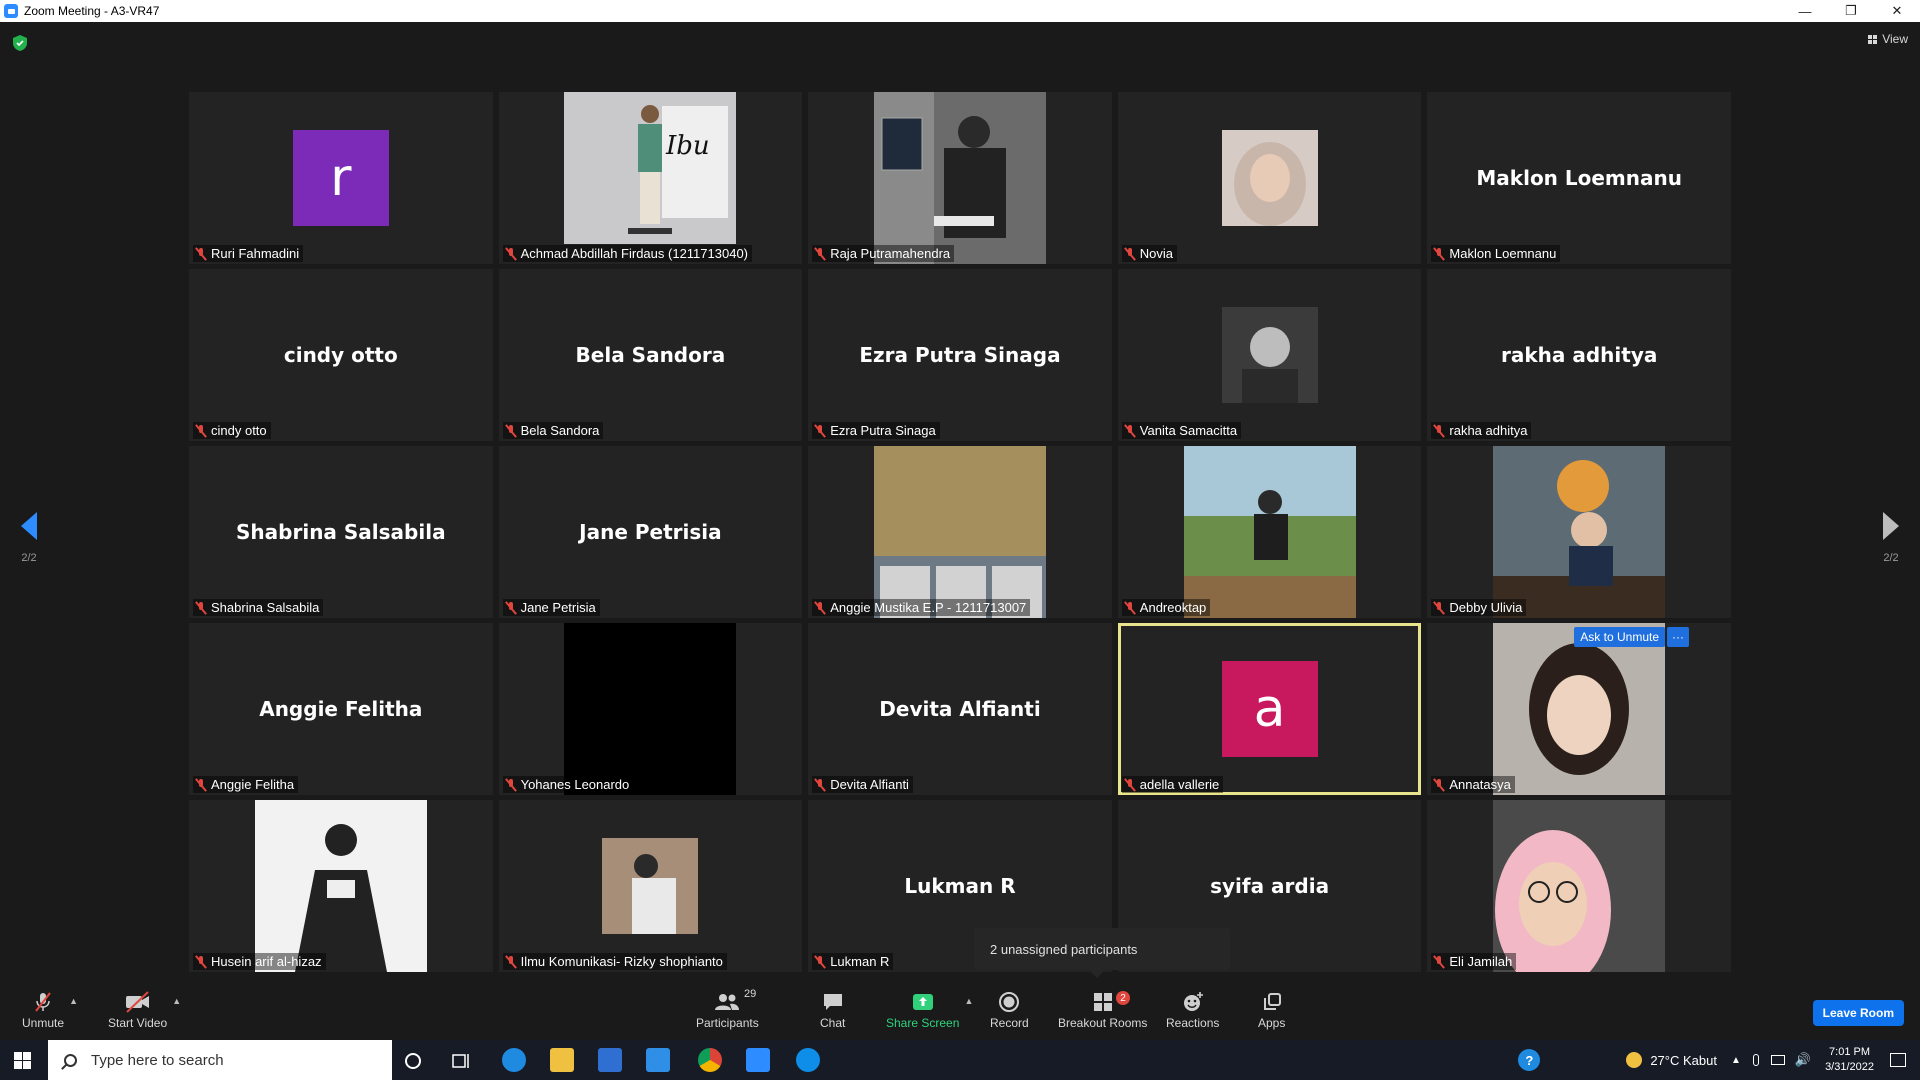 Image resolution: width=1920 pixels, height=1080 pixels. I want to click on teamviewer-icon, so click(808, 1060).